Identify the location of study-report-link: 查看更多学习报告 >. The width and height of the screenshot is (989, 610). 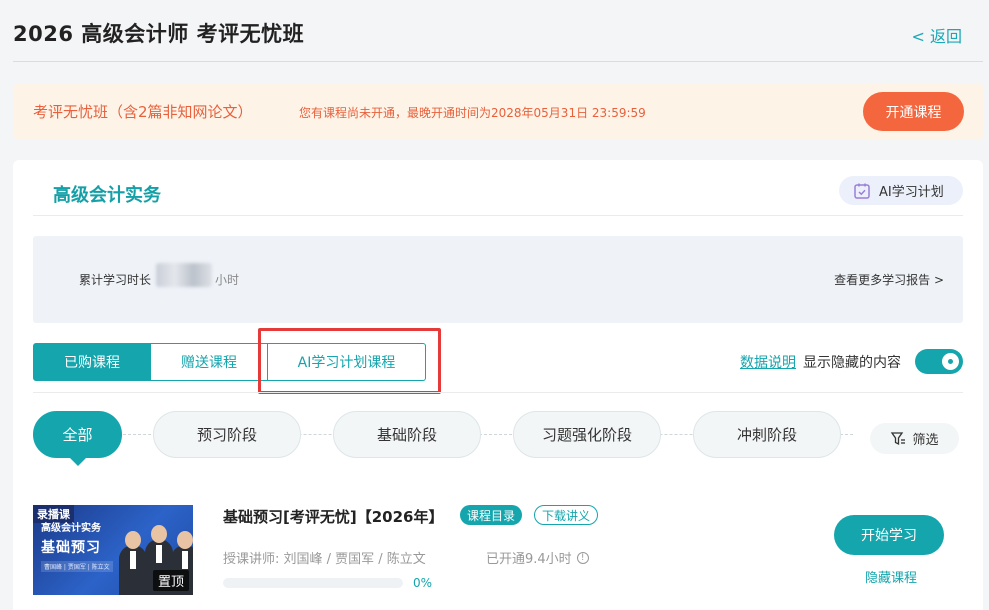
(889, 279).